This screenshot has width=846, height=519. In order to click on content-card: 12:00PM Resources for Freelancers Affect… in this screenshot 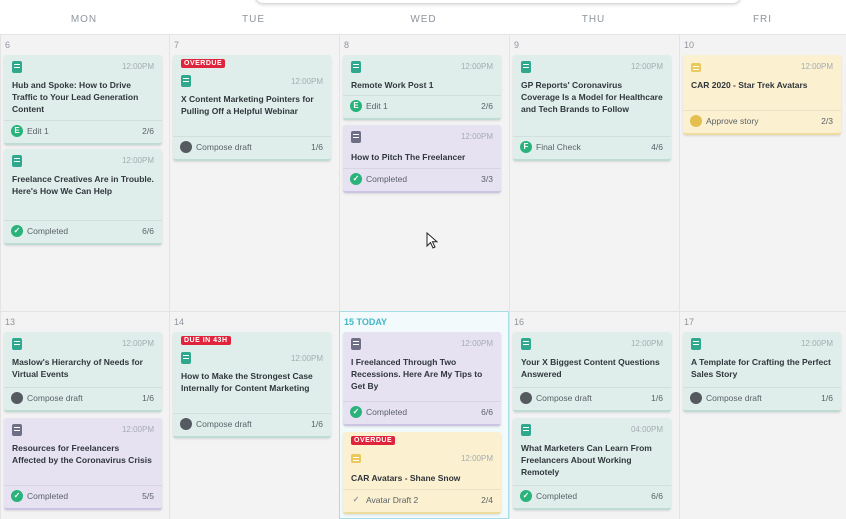, I will do `click(83, 464)`.